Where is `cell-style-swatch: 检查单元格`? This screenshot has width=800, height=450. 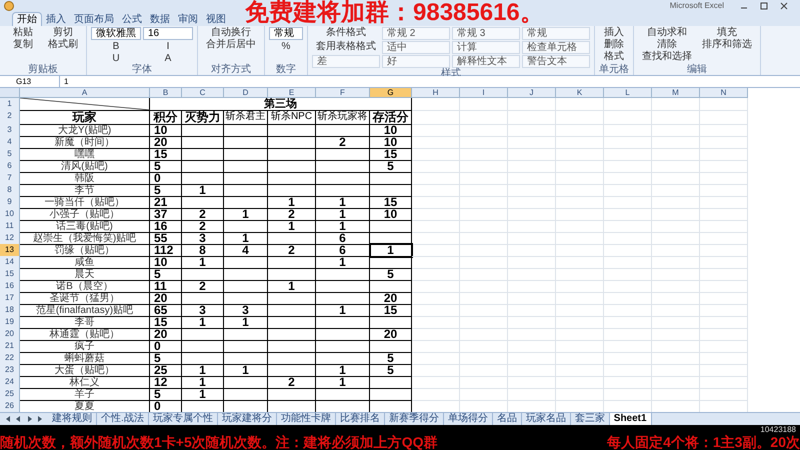
cell-style-swatch: 检查单元格 is located at coordinates (556, 47).